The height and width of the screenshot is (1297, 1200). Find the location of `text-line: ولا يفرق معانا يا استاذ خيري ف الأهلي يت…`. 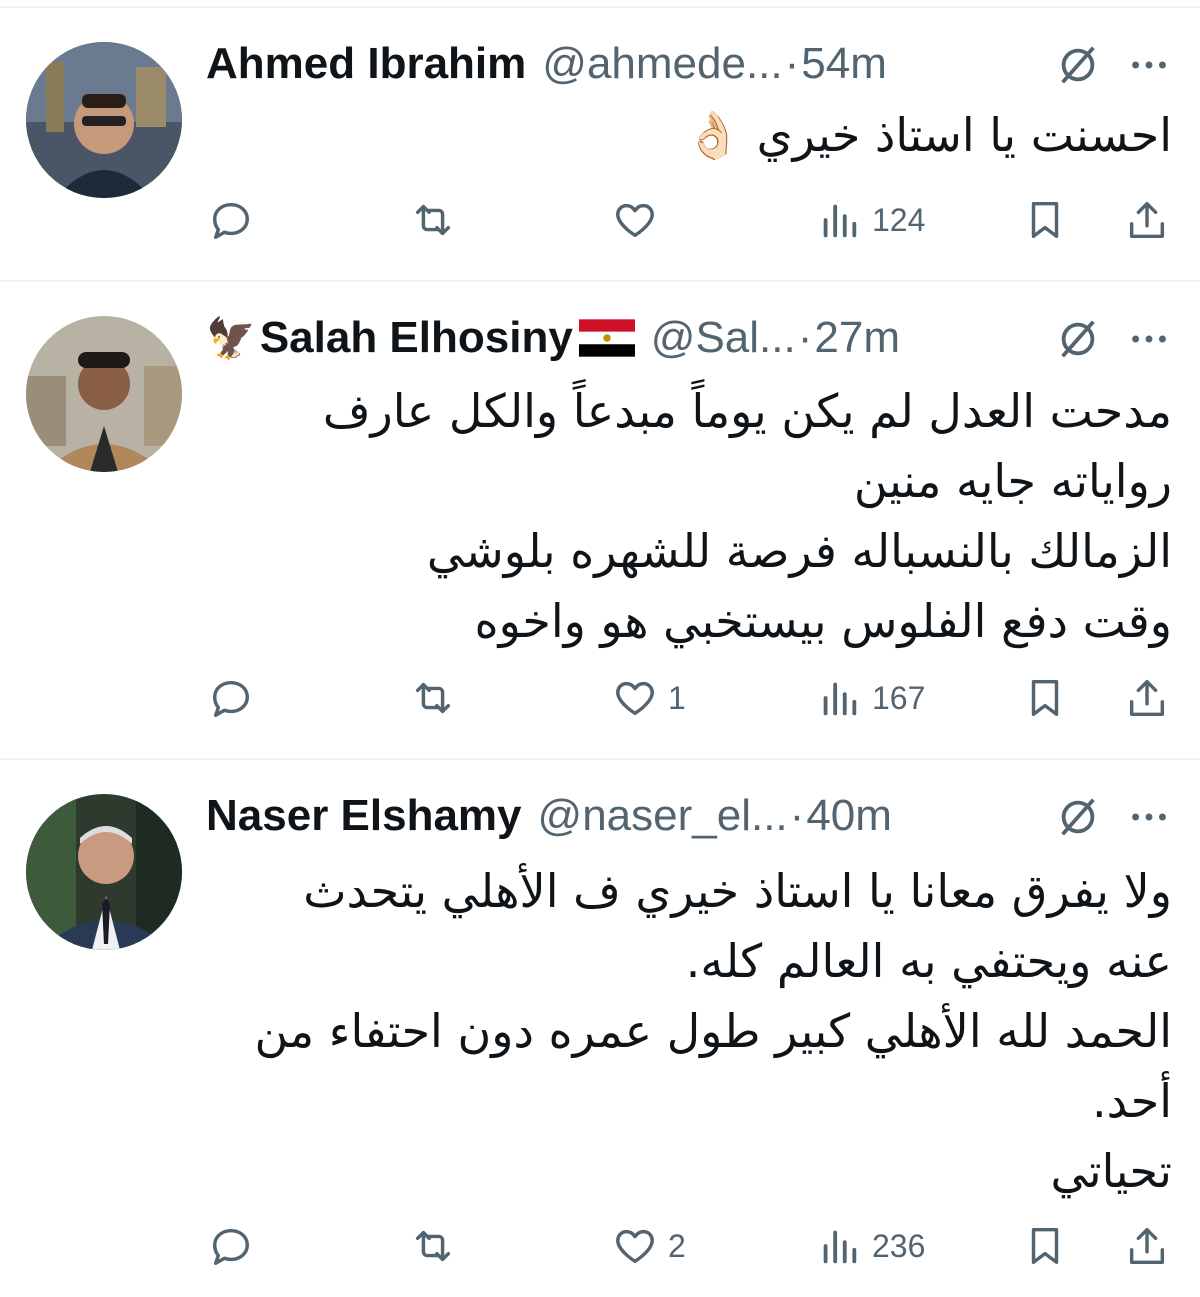

text-line: ولا يفرق معانا يا استاذ خيري ف الأهلي يت… is located at coordinates (737, 891).